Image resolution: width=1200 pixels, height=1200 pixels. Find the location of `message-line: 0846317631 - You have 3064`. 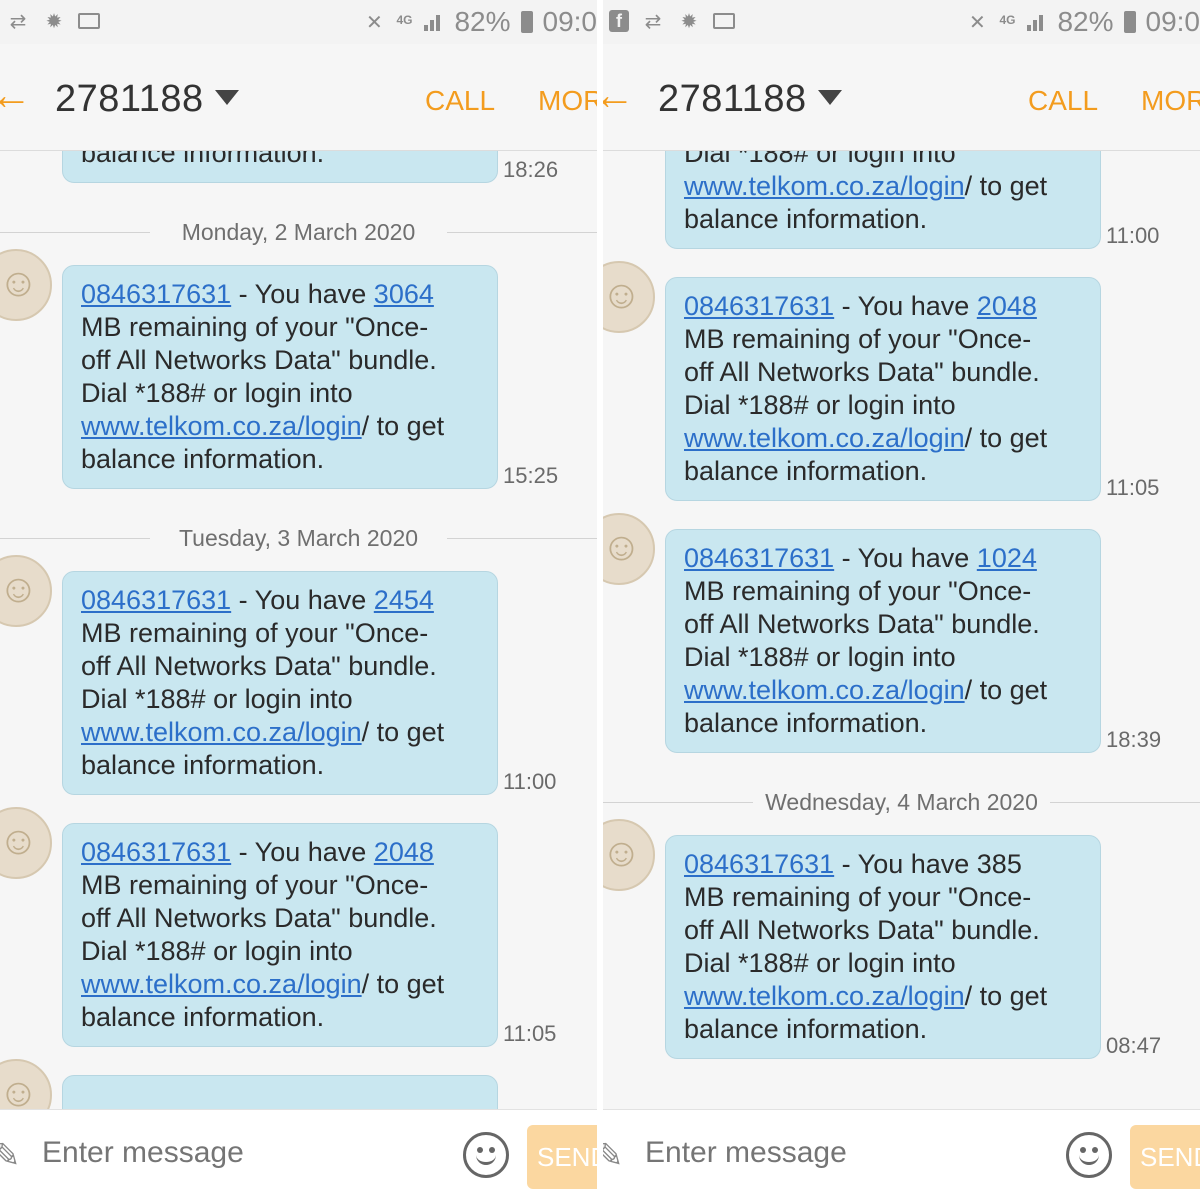

message-line: 0846317631 - You have 3064 is located at coordinates (289, 294).